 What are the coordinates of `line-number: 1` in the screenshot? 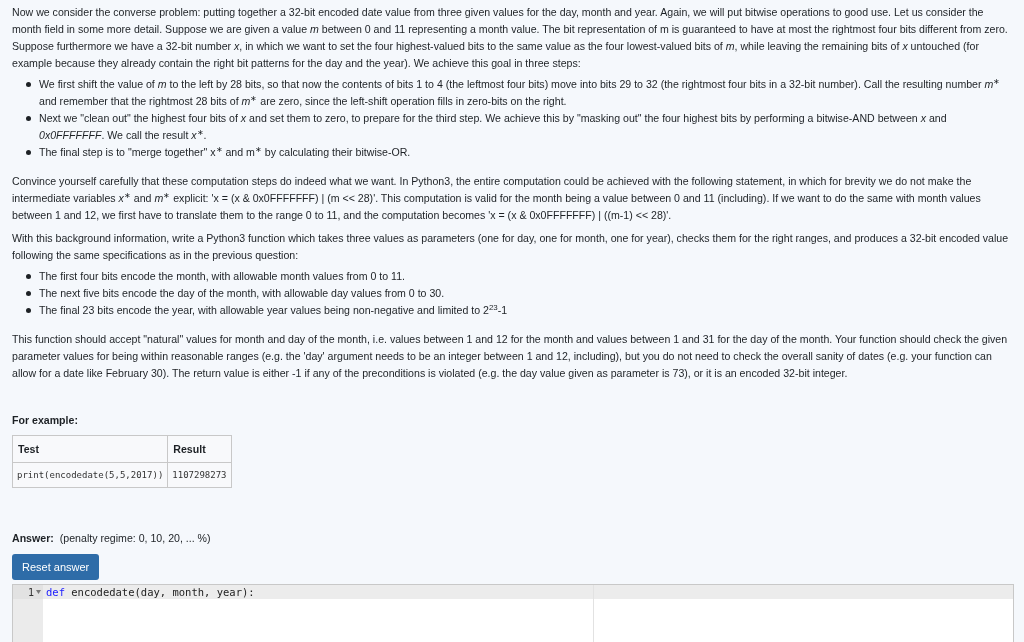 It's located at (30, 592).